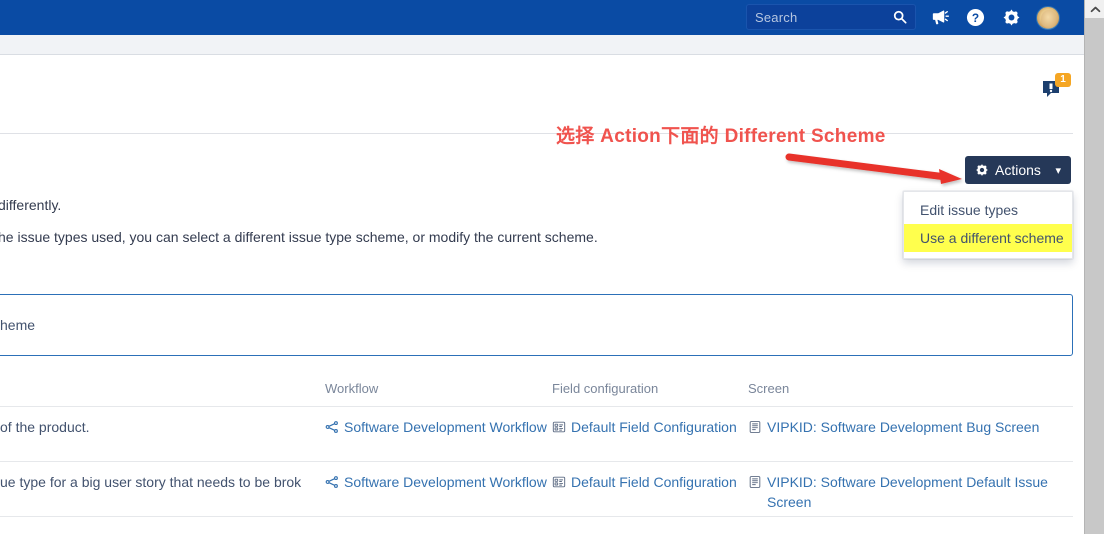 The image size is (1104, 534). Describe the element at coordinates (536, 325) in the screenshot. I see `scheme-info-box: cheme` at that location.